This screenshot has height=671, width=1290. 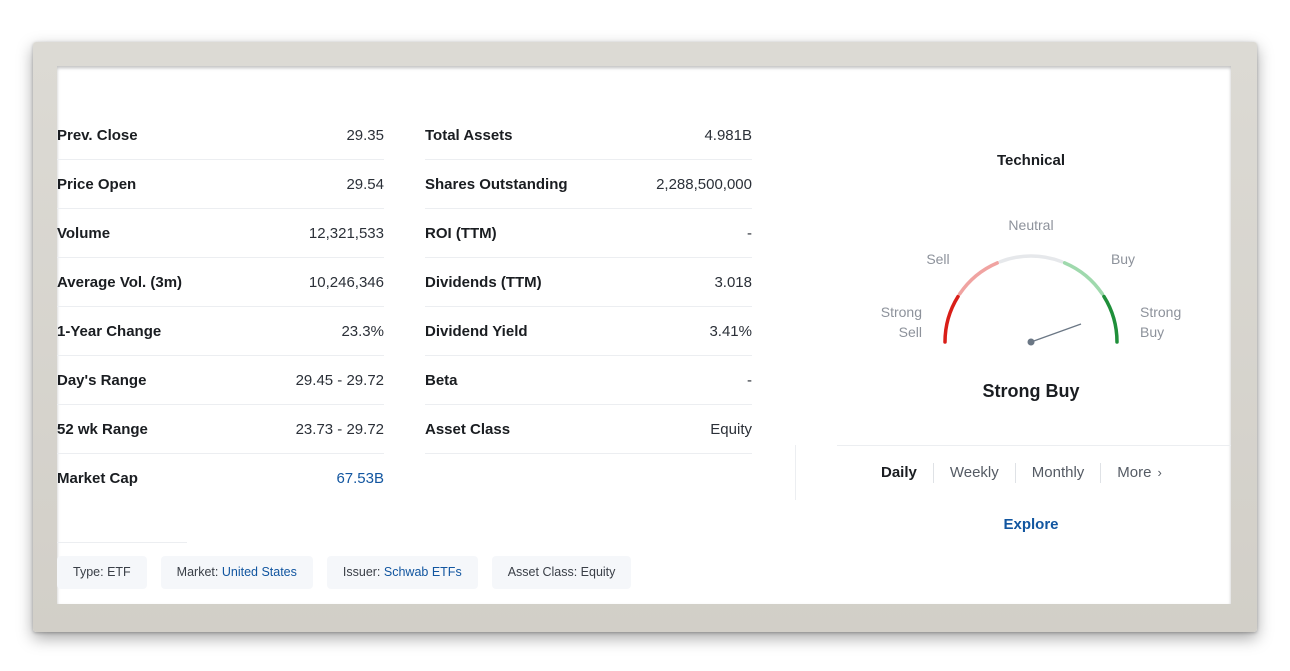 I want to click on gauge-segment-strong-buy, so click(x=1110, y=319).